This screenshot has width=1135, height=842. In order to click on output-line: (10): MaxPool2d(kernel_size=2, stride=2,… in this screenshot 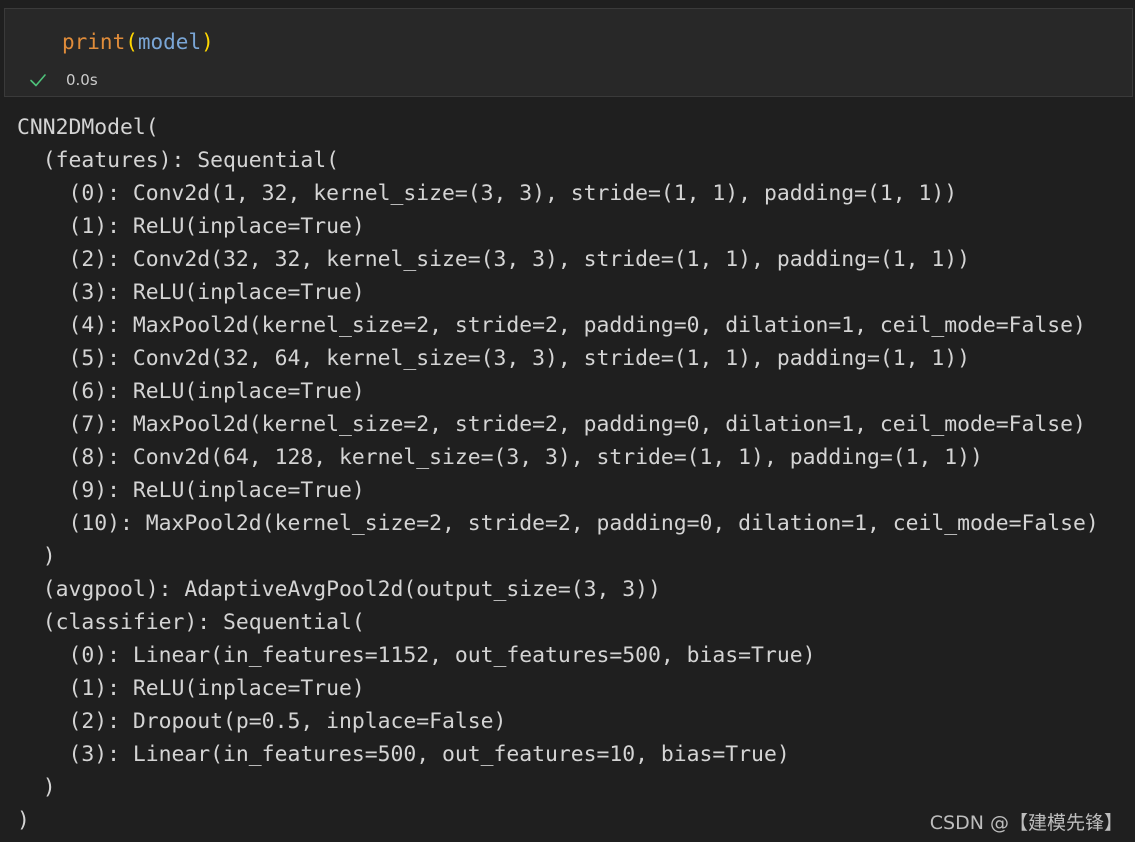, I will do `click(558, 523)`.